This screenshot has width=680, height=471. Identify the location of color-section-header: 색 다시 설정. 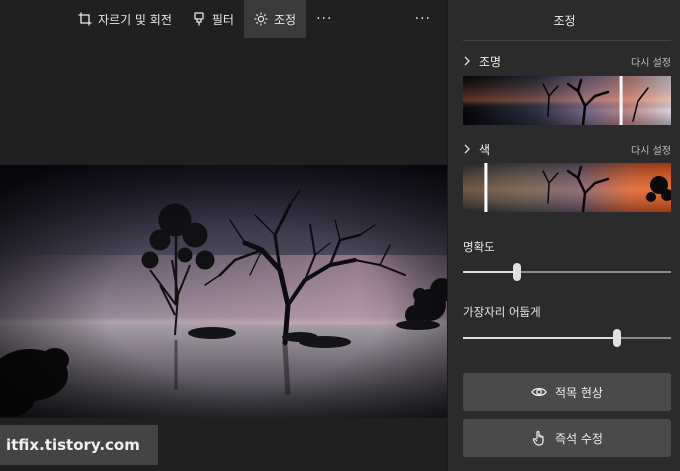
(567, 149).